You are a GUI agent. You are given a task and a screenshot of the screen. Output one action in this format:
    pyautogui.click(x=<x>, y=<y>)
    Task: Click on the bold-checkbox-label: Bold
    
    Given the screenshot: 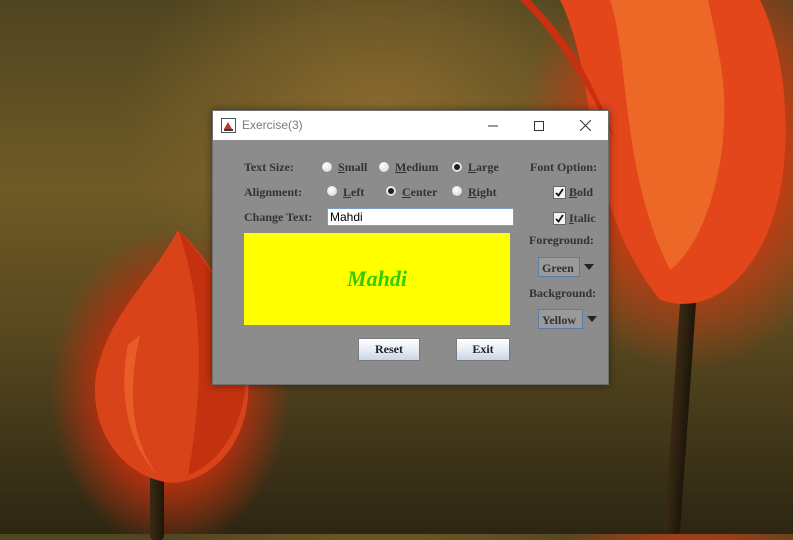 What is the action you would take?
    pyautogui.click(x=581, y=192)
    